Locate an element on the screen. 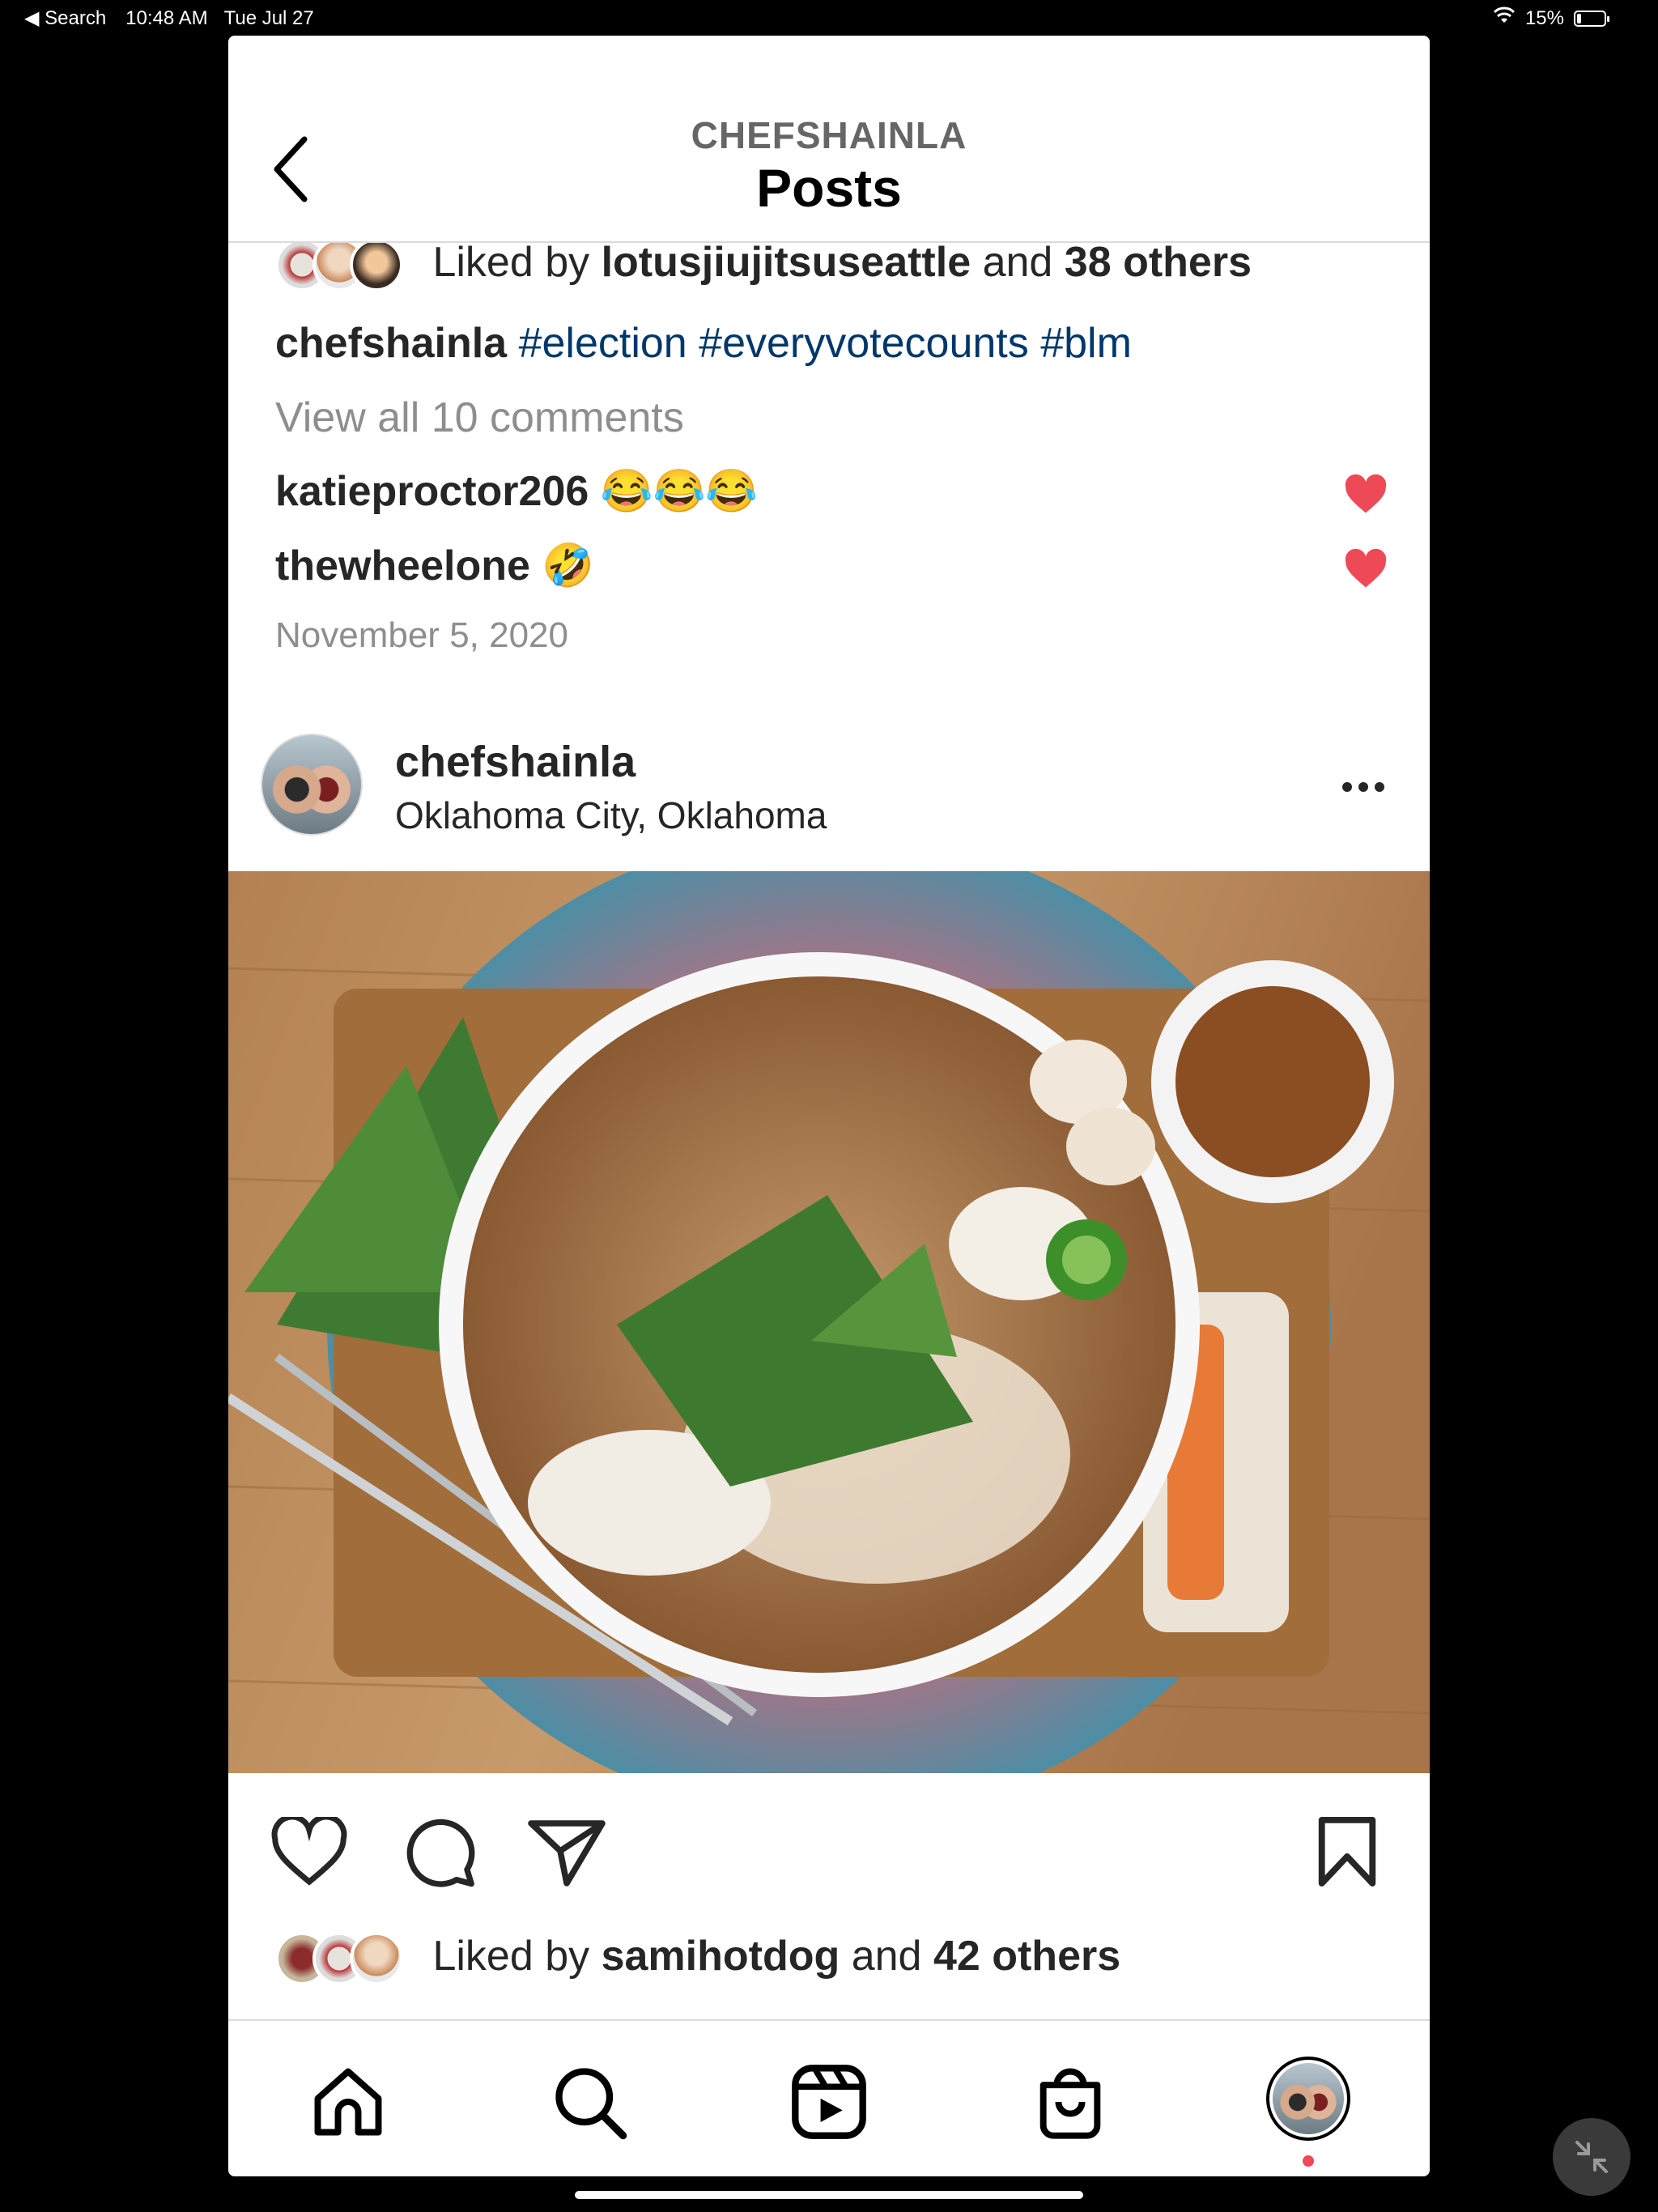 The image size is (1658, 2212). profile-tab is located at coordinates (1308, 2099).